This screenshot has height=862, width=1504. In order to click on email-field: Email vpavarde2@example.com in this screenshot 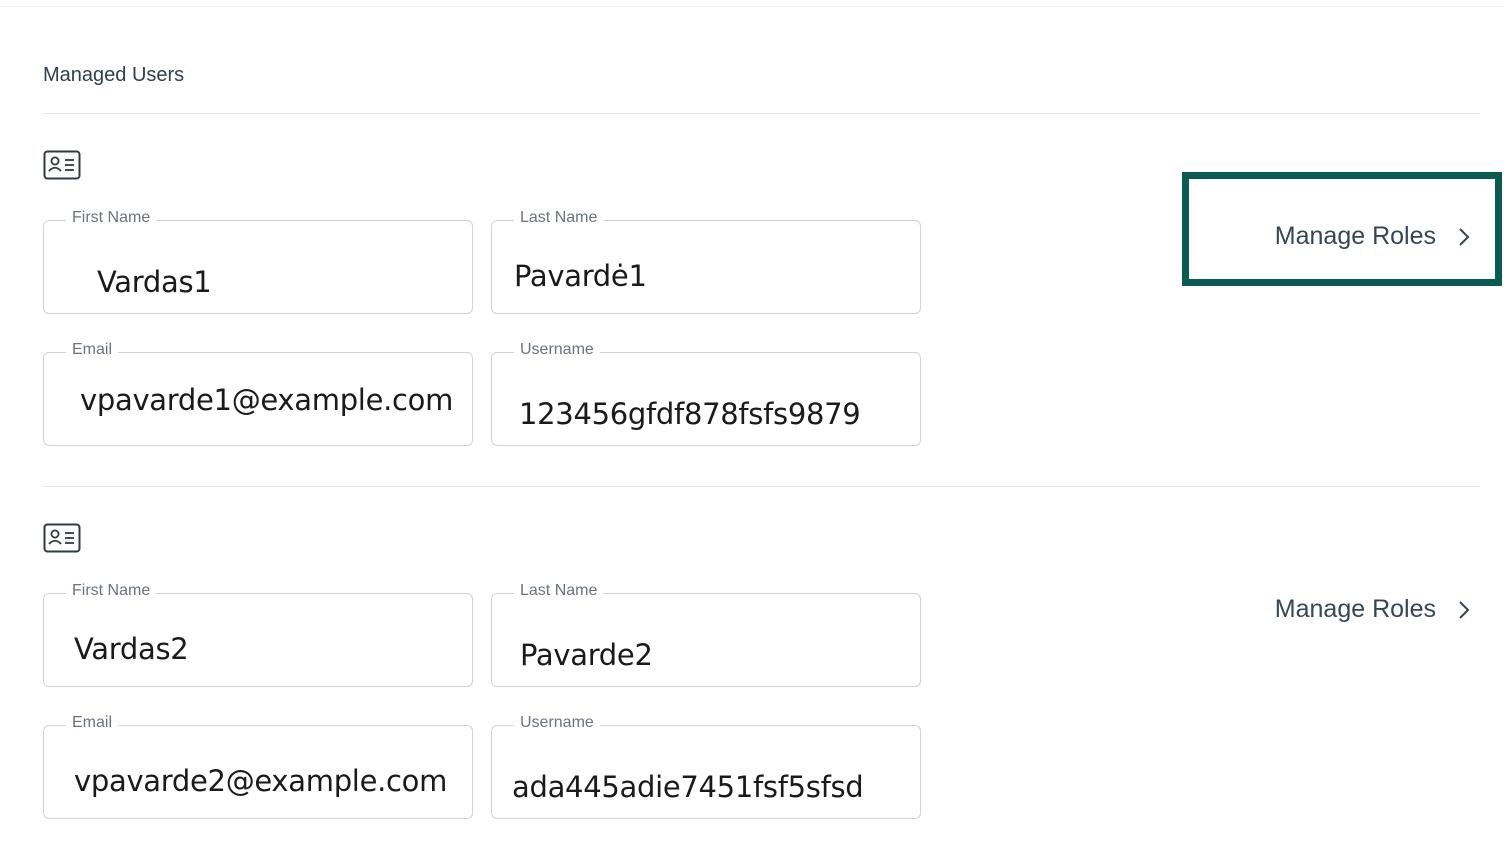, I will do `click(258, 766)`.